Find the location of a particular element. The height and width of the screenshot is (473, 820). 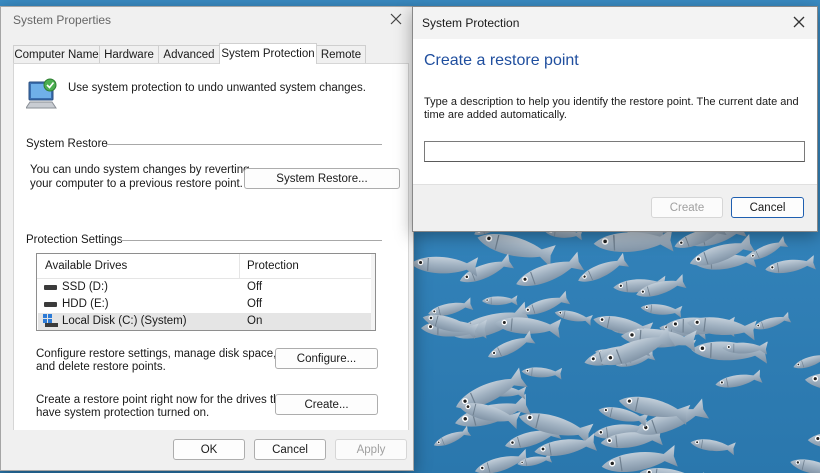

dialog-footer: OK Cancel Apply is located at coordinates (207, 450).